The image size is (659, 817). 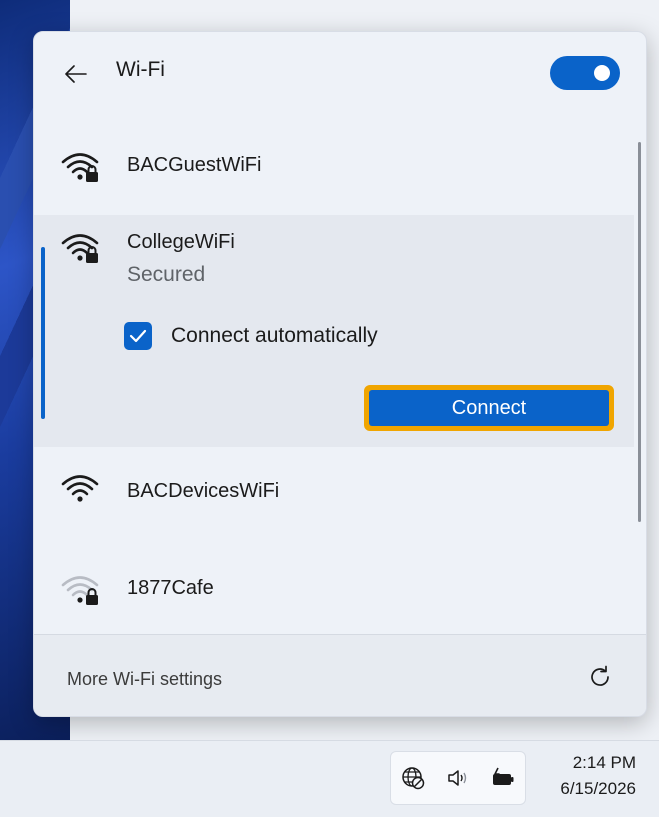 I want to click on connect-button-label: Connect, so click(x=489, y=408).